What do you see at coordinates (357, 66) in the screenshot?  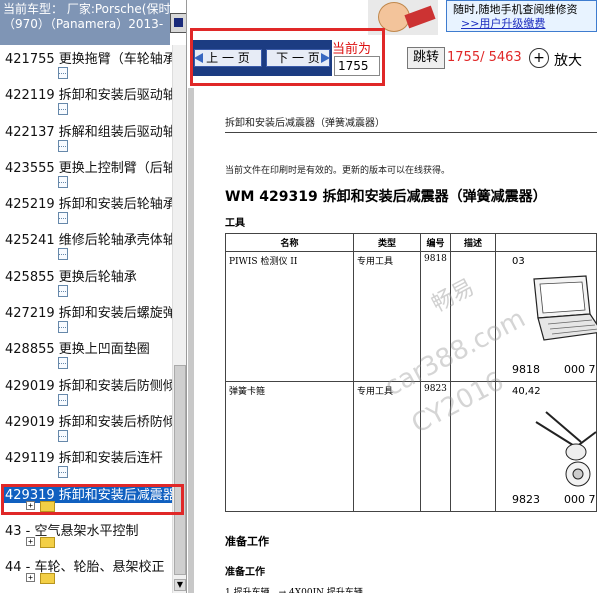 I see `current-page-input` at bounding box center [357, 66].